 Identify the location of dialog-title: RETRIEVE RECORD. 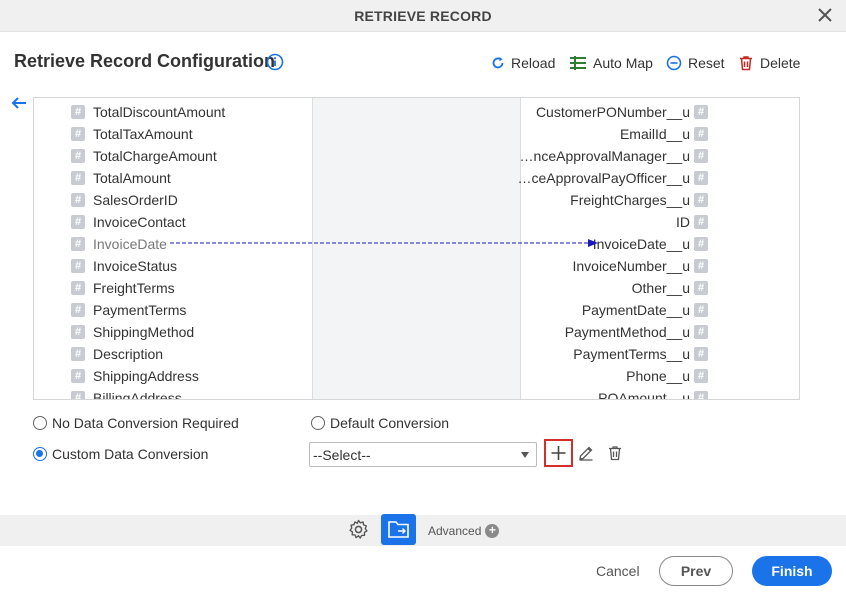
(423, 16).